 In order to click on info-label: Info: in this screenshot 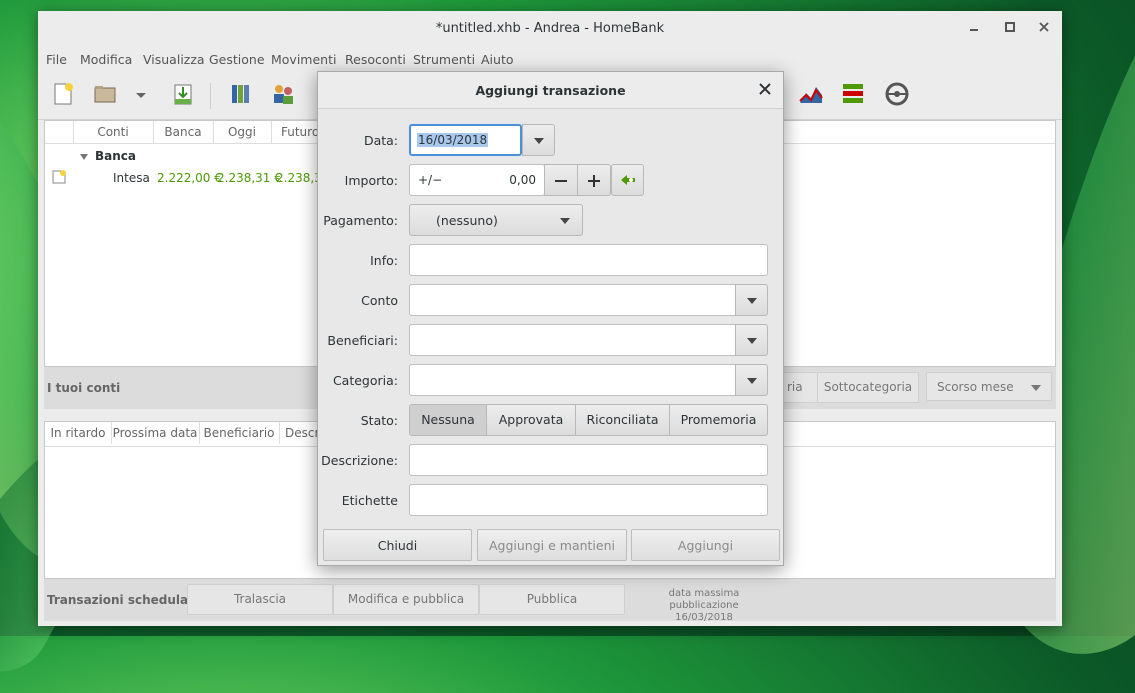, I will do `click(384, 260)`.